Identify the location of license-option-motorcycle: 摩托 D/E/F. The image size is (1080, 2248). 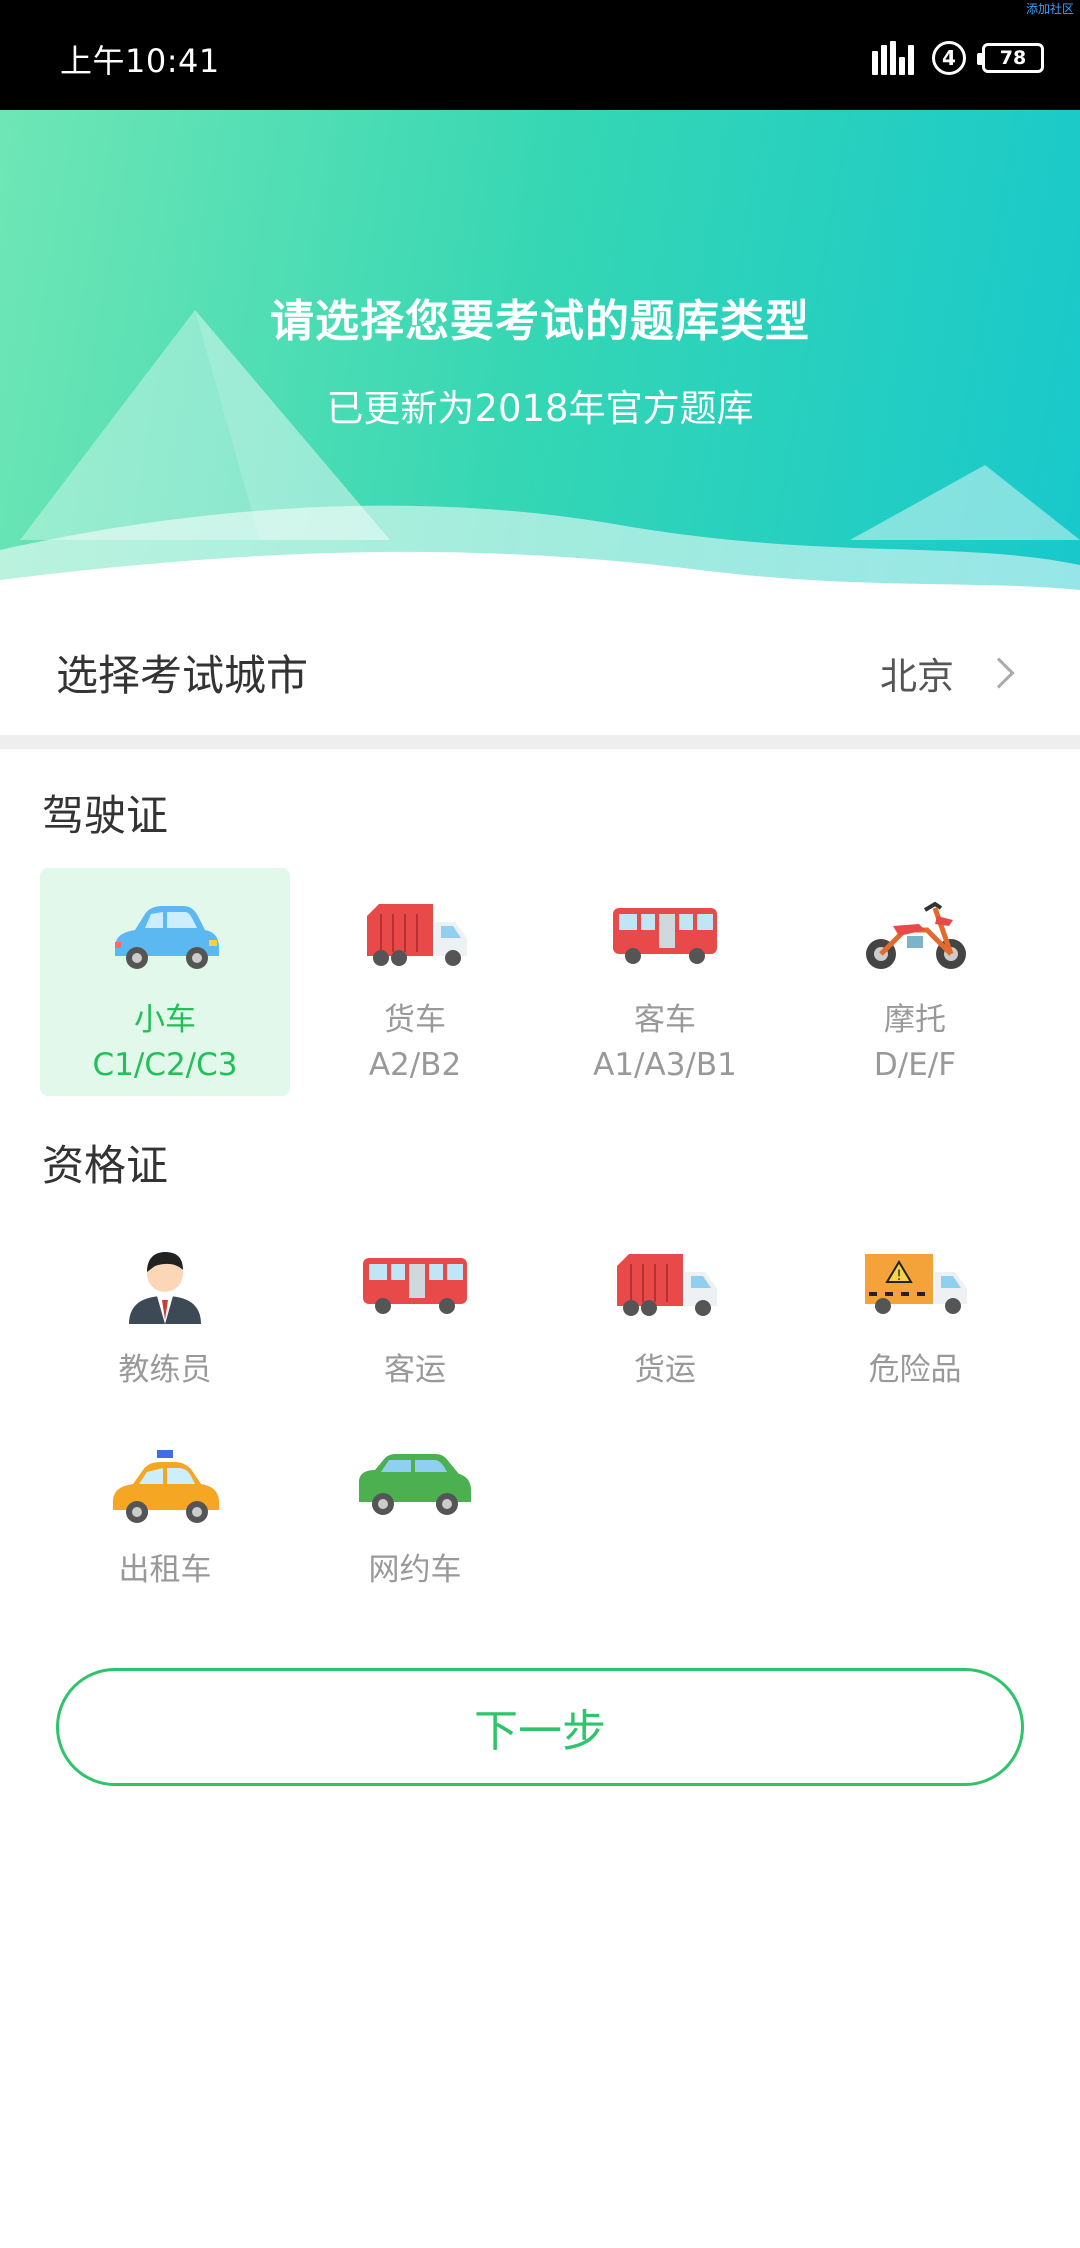
(915, 982).